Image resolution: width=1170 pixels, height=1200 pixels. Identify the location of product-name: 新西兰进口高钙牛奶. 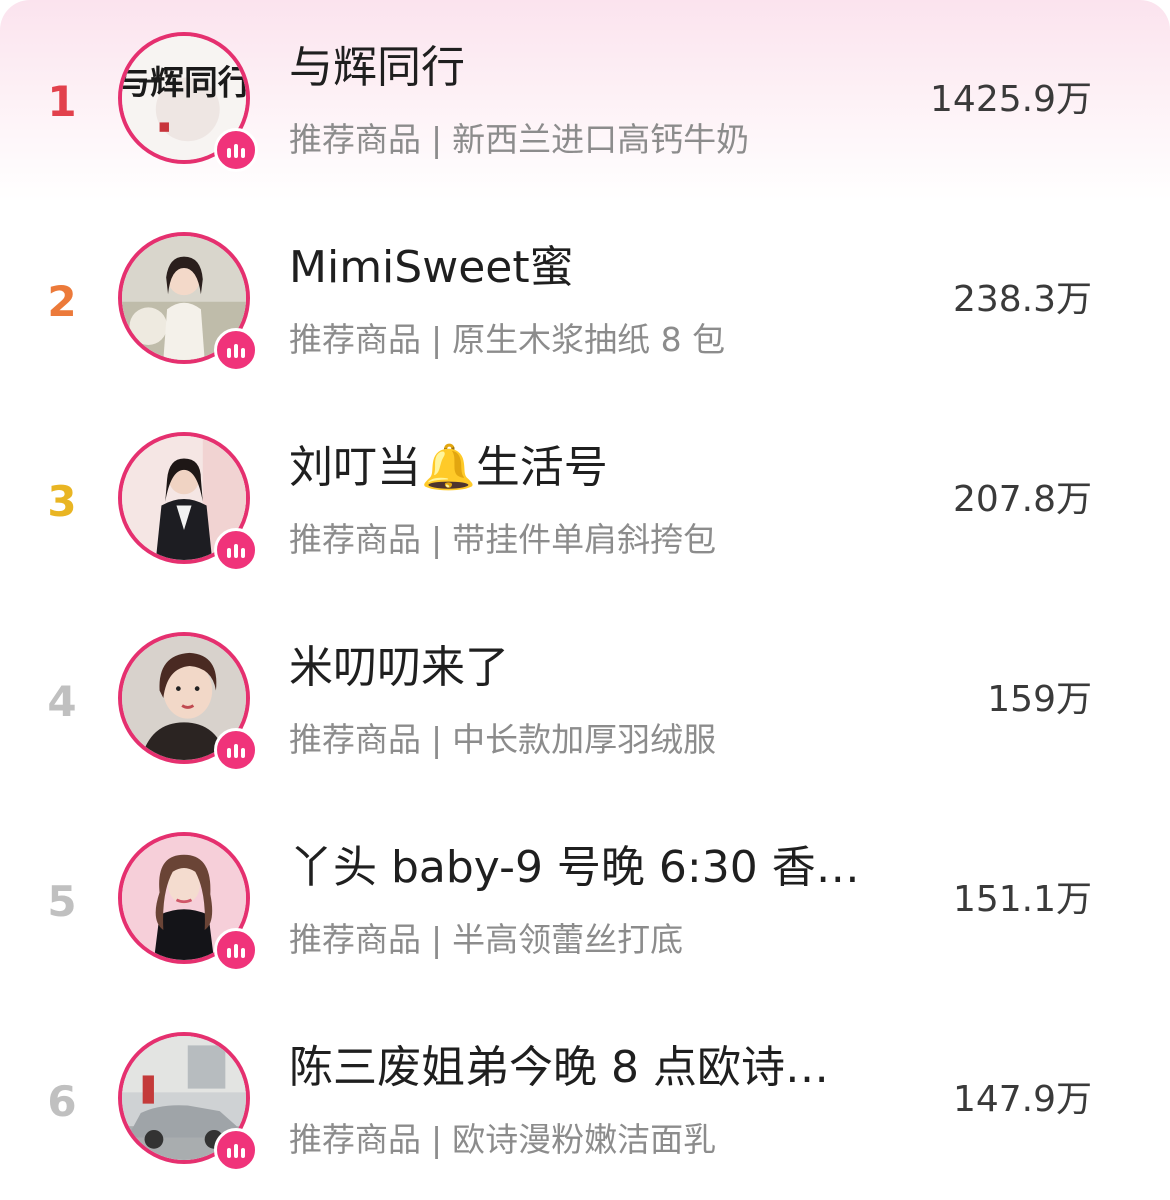
(601, 139).